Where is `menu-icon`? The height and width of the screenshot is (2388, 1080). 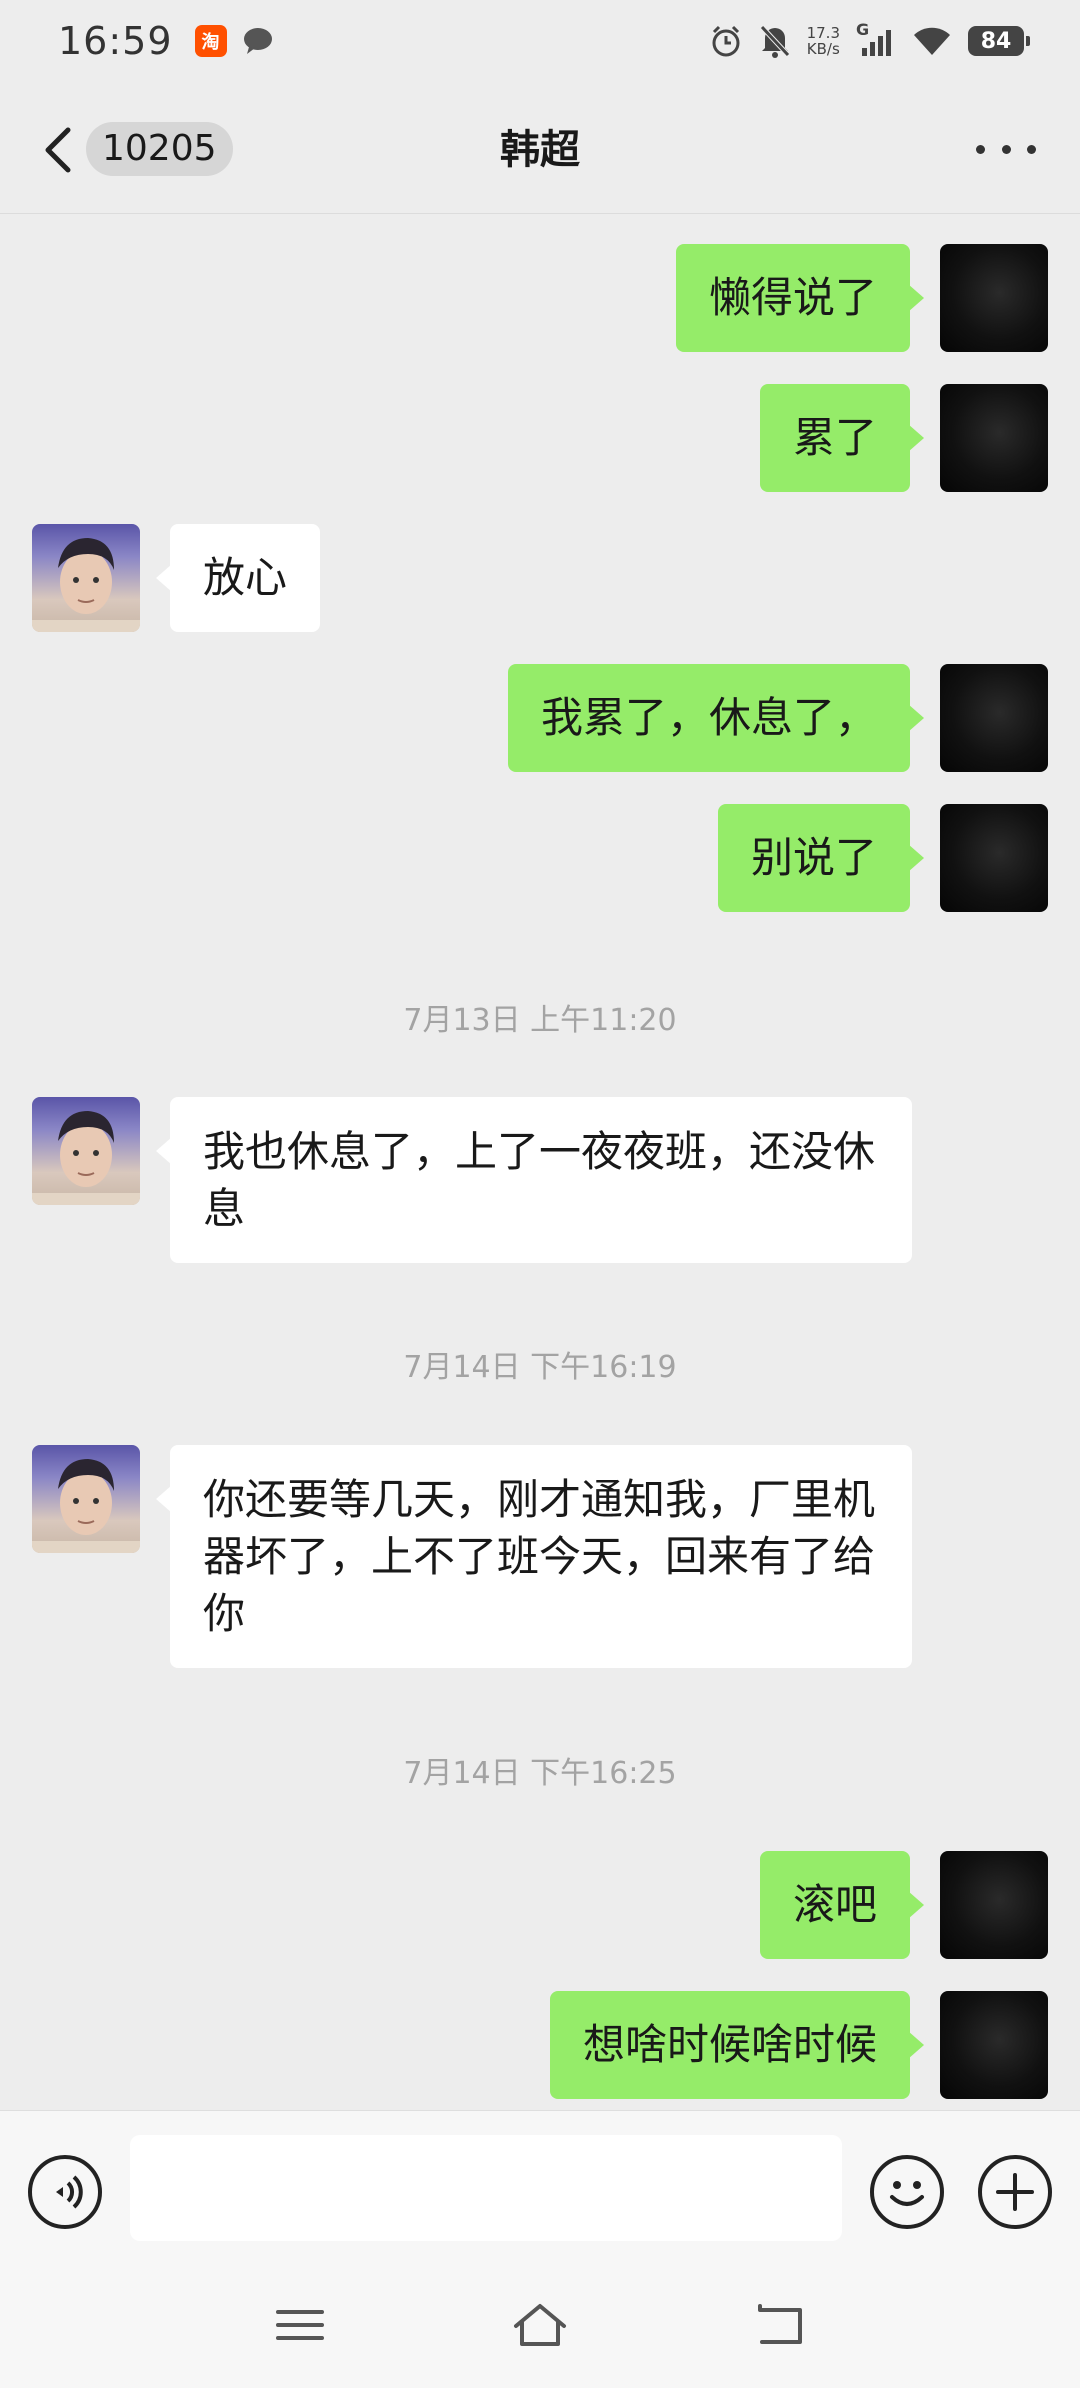 menu-icon is located at coordinates (300, 2325).